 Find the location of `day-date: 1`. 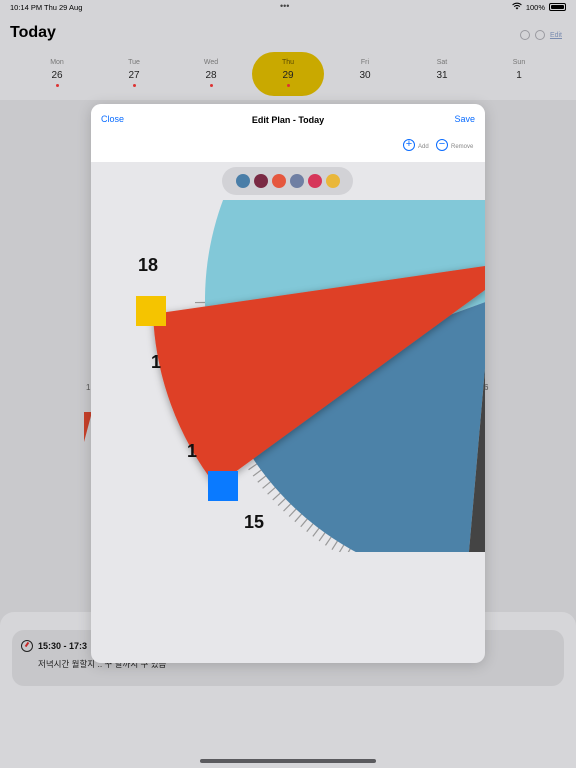

day-date: 1 is located at coordinates (519, 75).